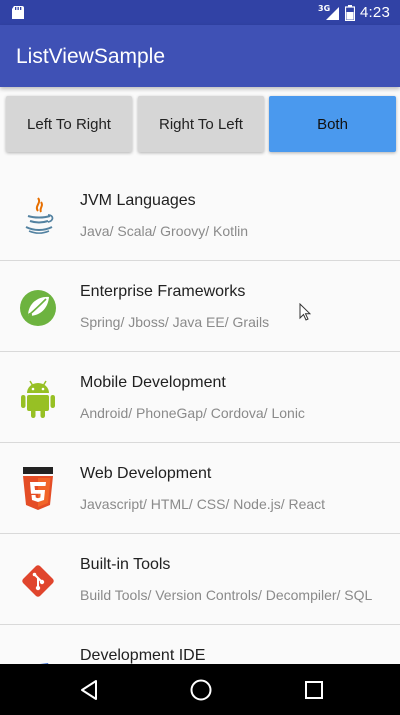 This screenshot has height=715, width=400. What do you see at coordinates (38, 581) in the screenshot?
I see `git-icon` at bounding box center [38, 581].